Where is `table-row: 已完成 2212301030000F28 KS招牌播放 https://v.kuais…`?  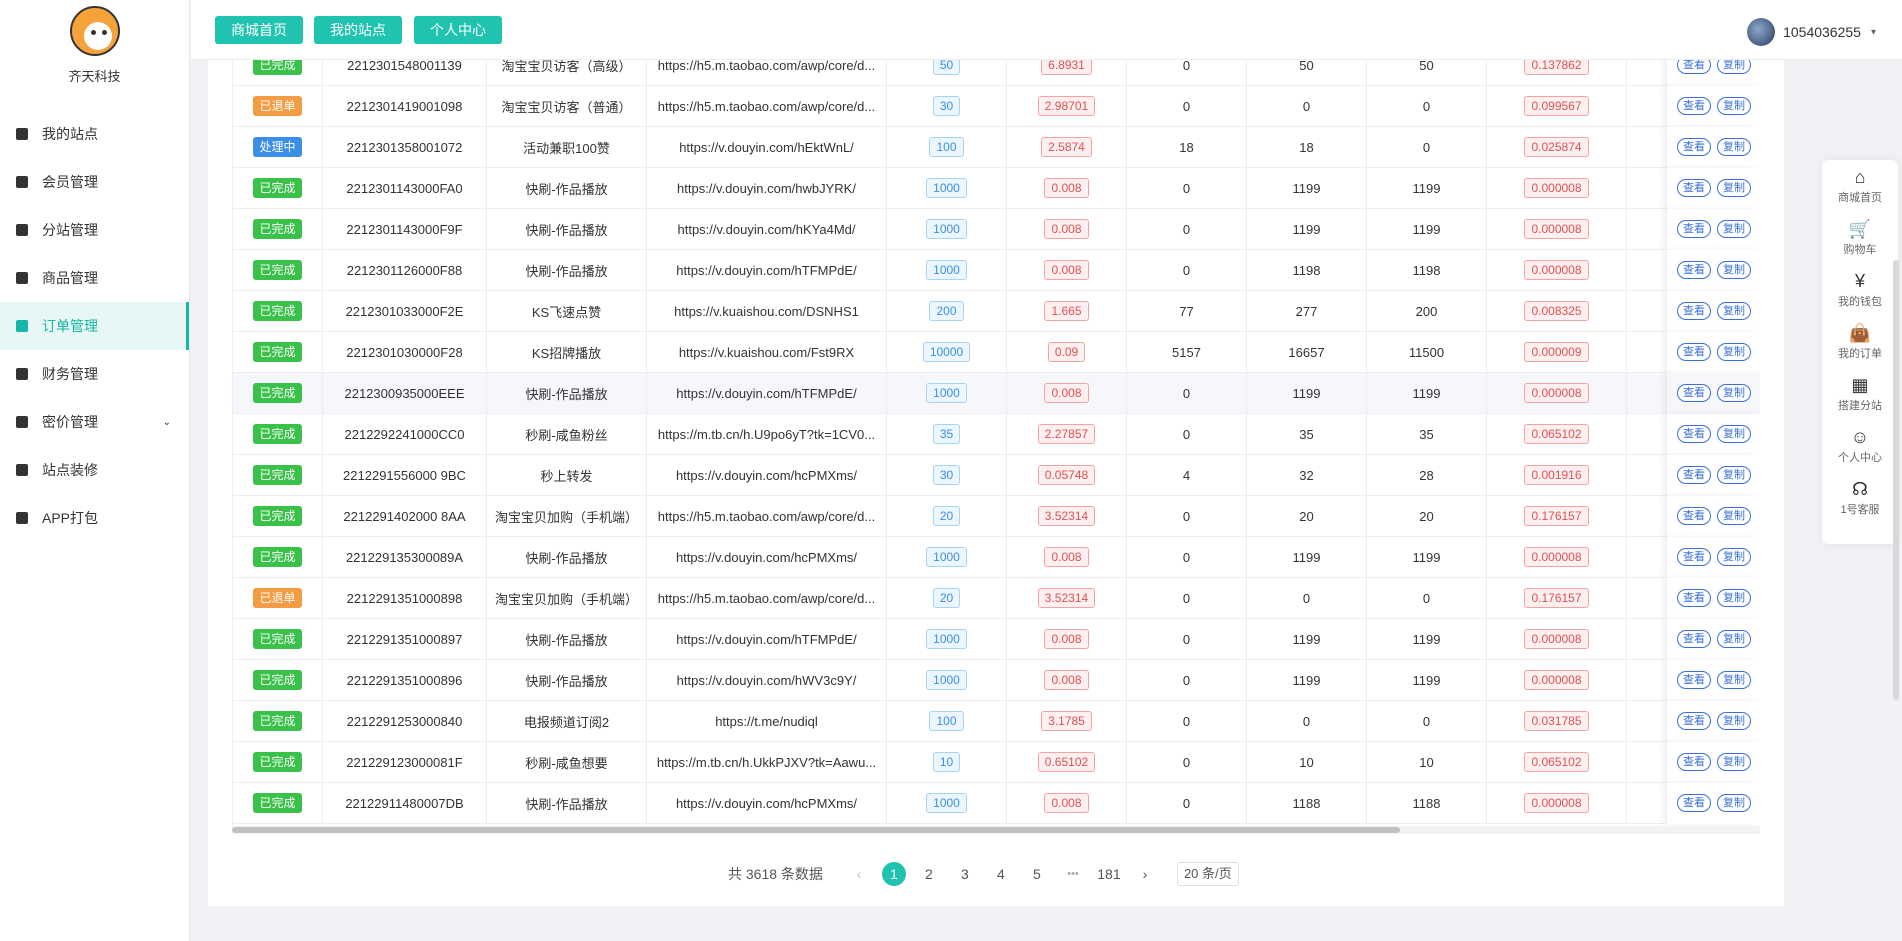 table-row: 已完成 2212301030000F28 KS招牌播放 https://v.kuais… is located at coordinates (996, 352).